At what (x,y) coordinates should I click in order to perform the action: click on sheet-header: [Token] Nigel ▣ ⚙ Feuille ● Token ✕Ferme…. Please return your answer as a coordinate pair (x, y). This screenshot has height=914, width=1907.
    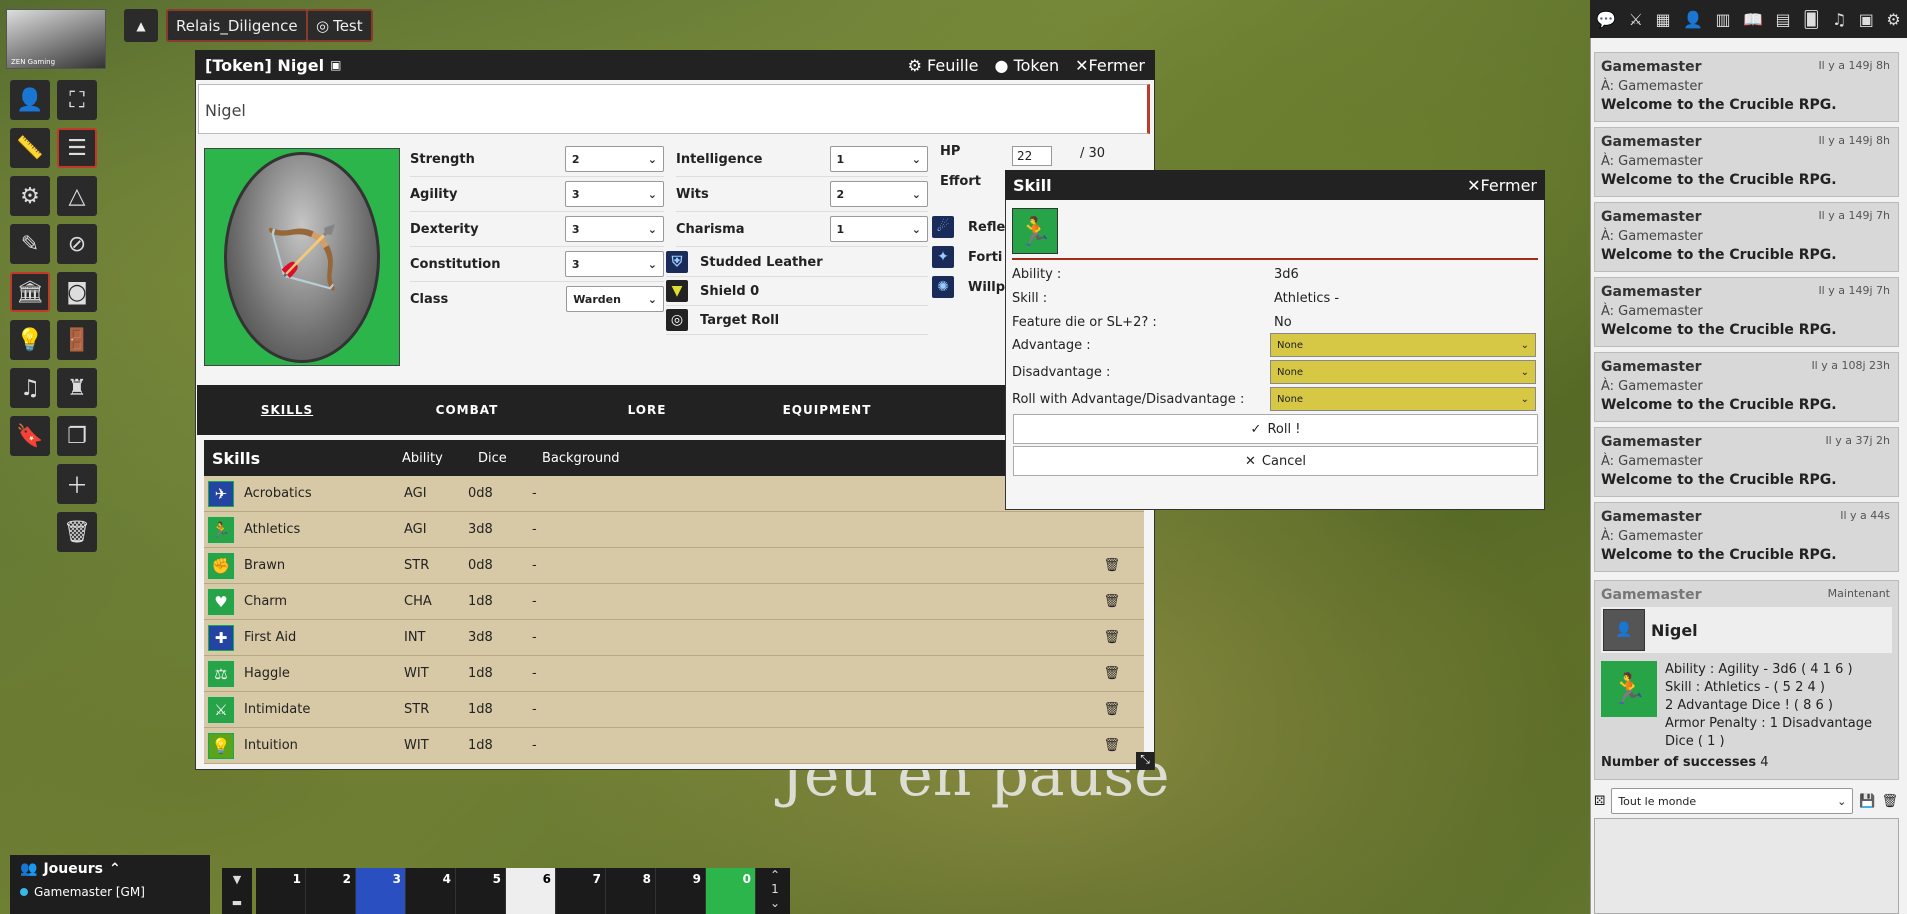
    Looking at the image, I should click on (675, 65).